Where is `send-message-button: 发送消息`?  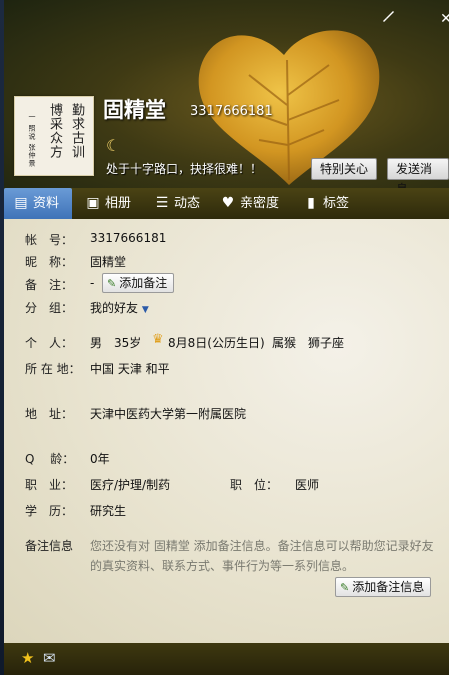 send-message-button: 发送消息 is located at coordinates (418, 173).